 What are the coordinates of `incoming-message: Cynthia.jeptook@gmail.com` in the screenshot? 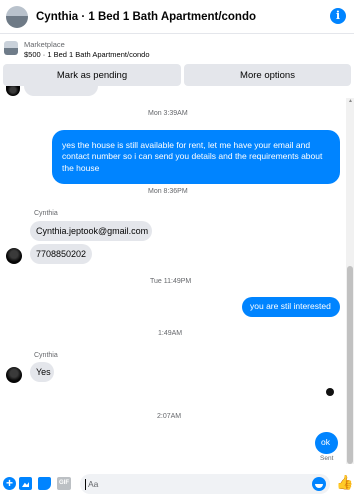 It's located at (91, 231).